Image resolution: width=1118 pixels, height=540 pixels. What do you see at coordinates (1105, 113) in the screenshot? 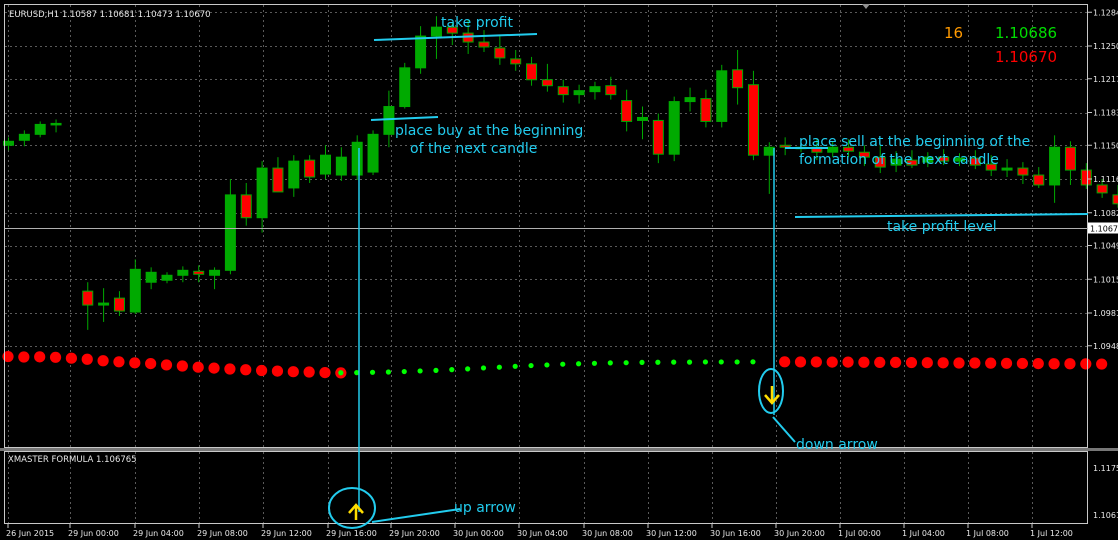
I see `price-tick-label: 1.1183` at bounding box center [1105, 113].